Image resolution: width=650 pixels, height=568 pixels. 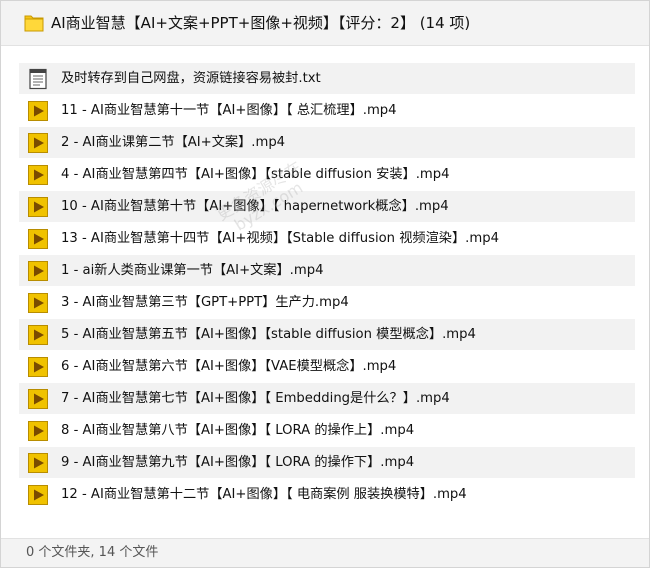 I want to click on file-name: 9 - AI商业智慧第九节【AI+图像】【 LORA 的操作下】.mp4, so click(x=238, y=462).